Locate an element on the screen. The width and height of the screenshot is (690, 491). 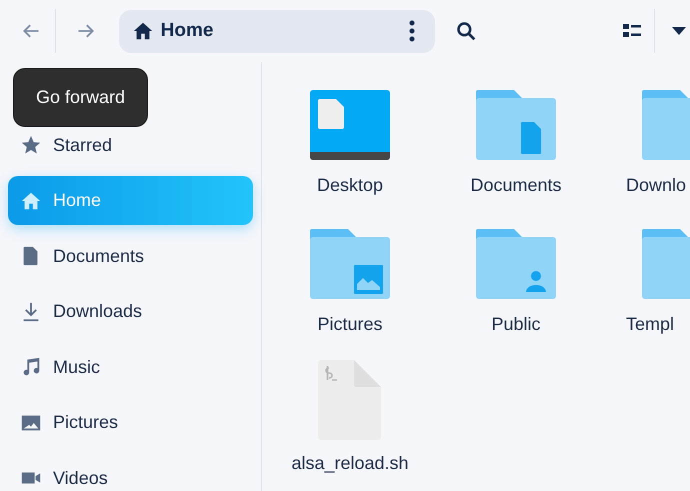
file-name: Downlo is located at coordinates (642, 185).